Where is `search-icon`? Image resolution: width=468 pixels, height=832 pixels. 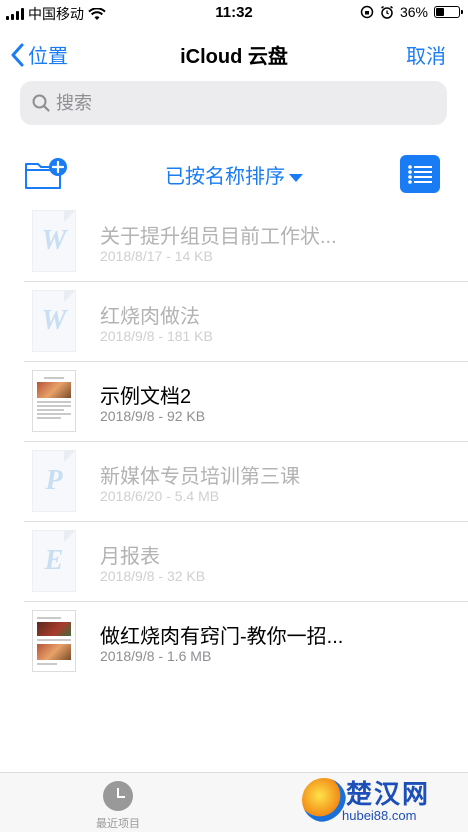 search-icon is located at coordinates (41, 103).